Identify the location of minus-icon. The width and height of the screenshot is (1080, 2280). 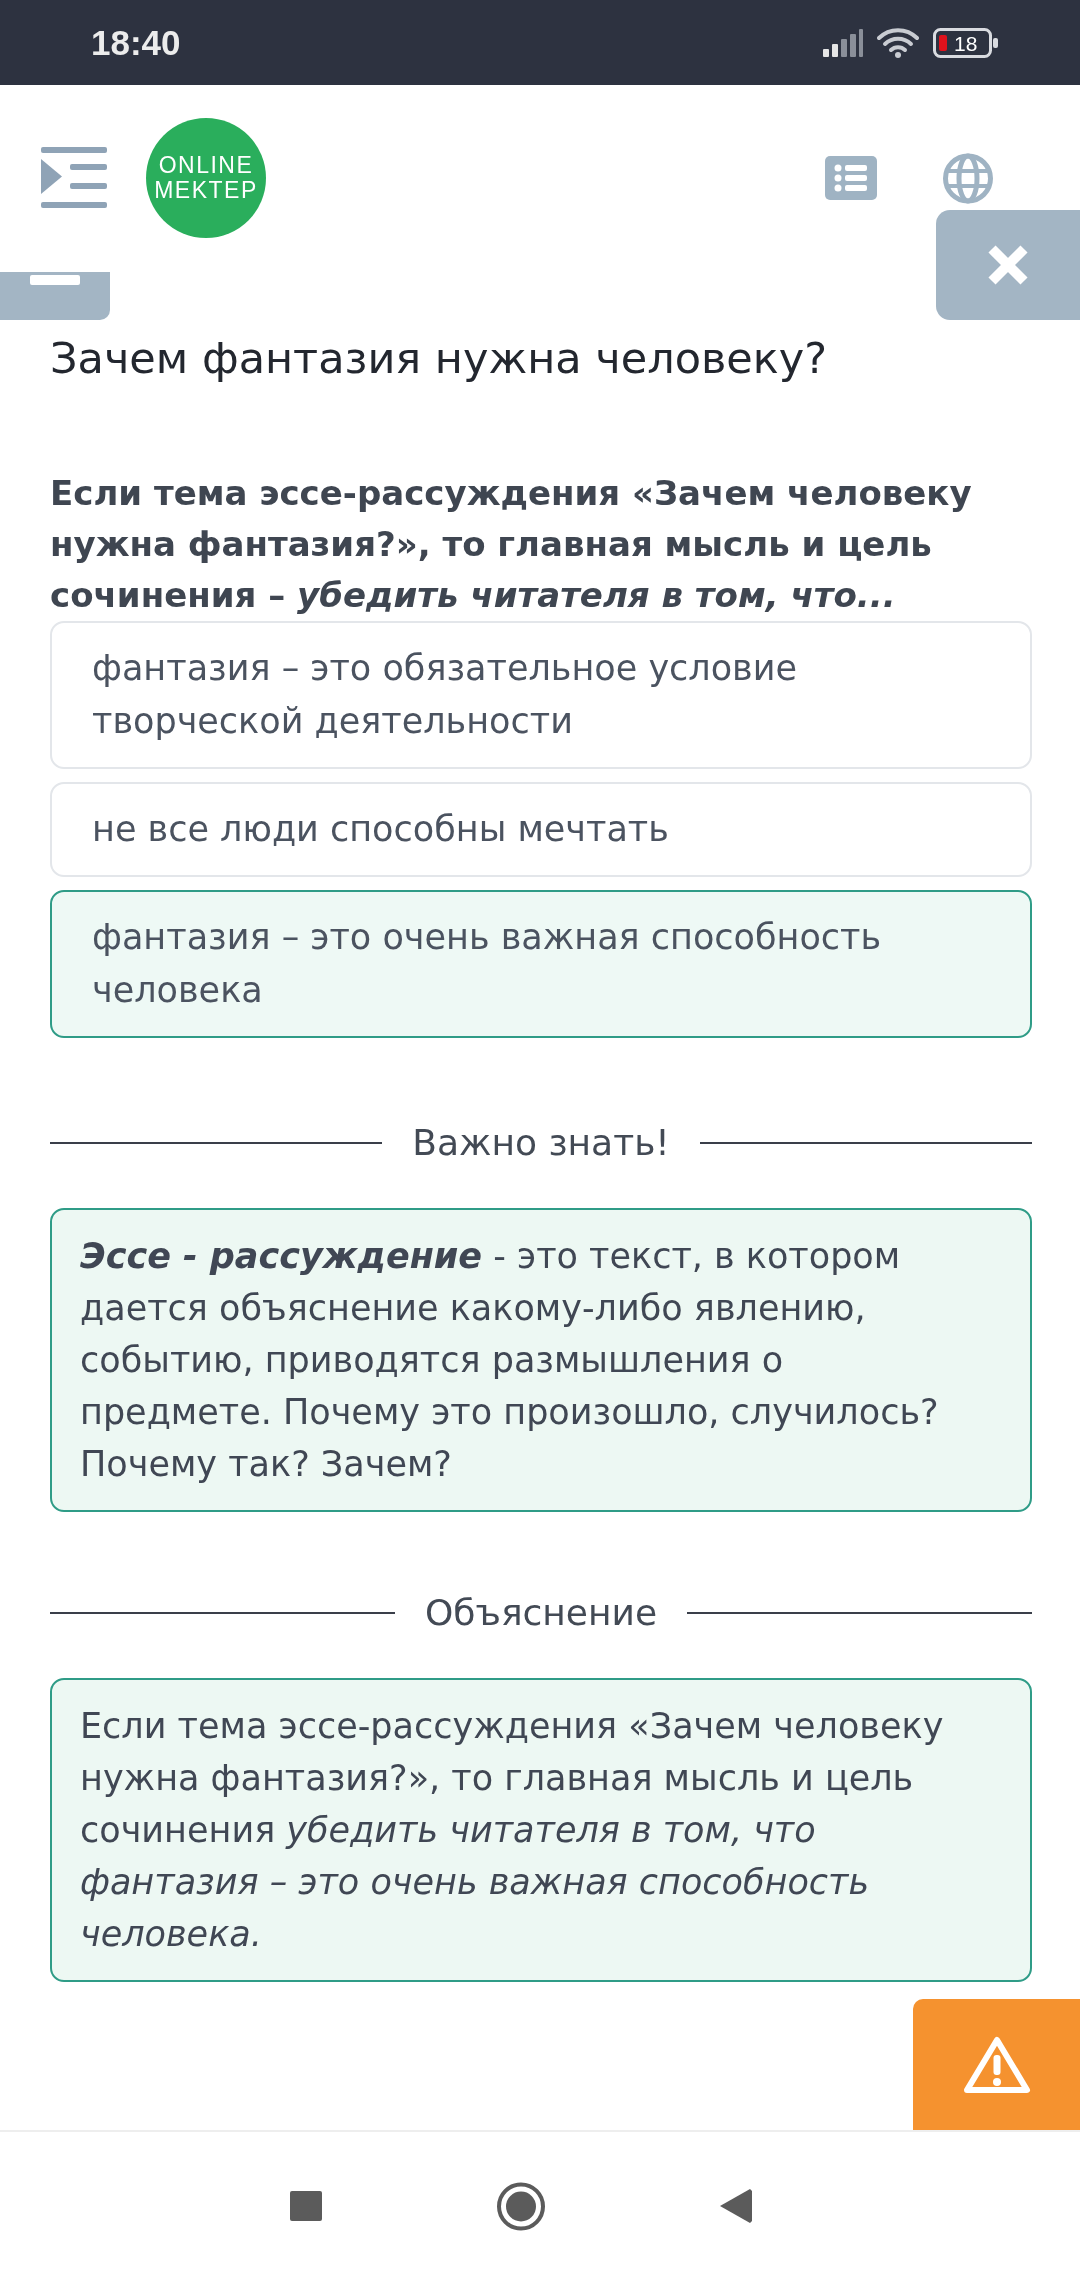
(55, 280).